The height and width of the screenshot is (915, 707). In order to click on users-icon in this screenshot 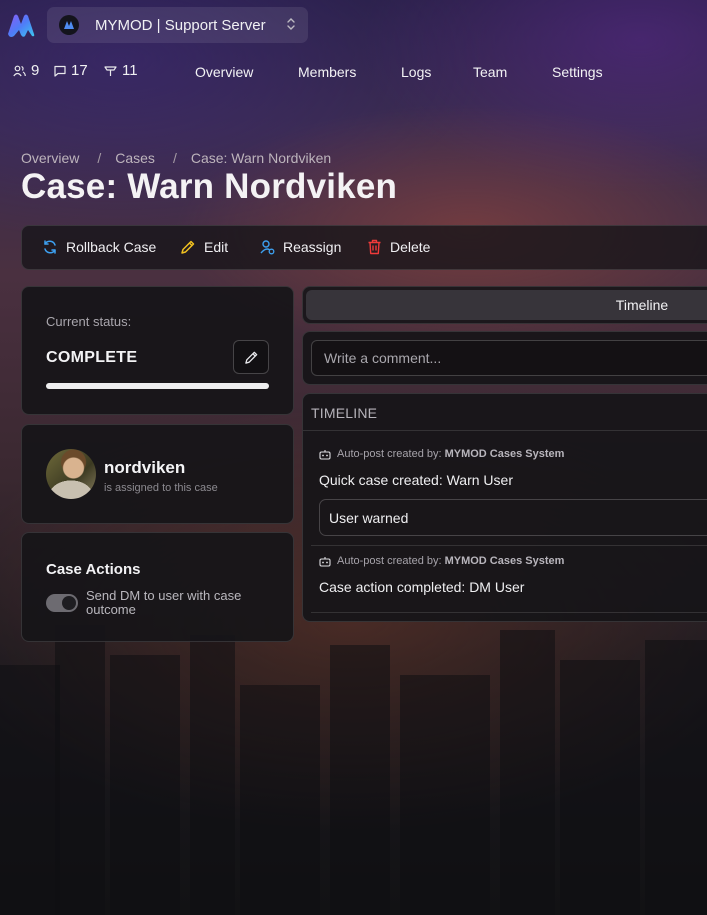, I will do `click(19, 70)`.